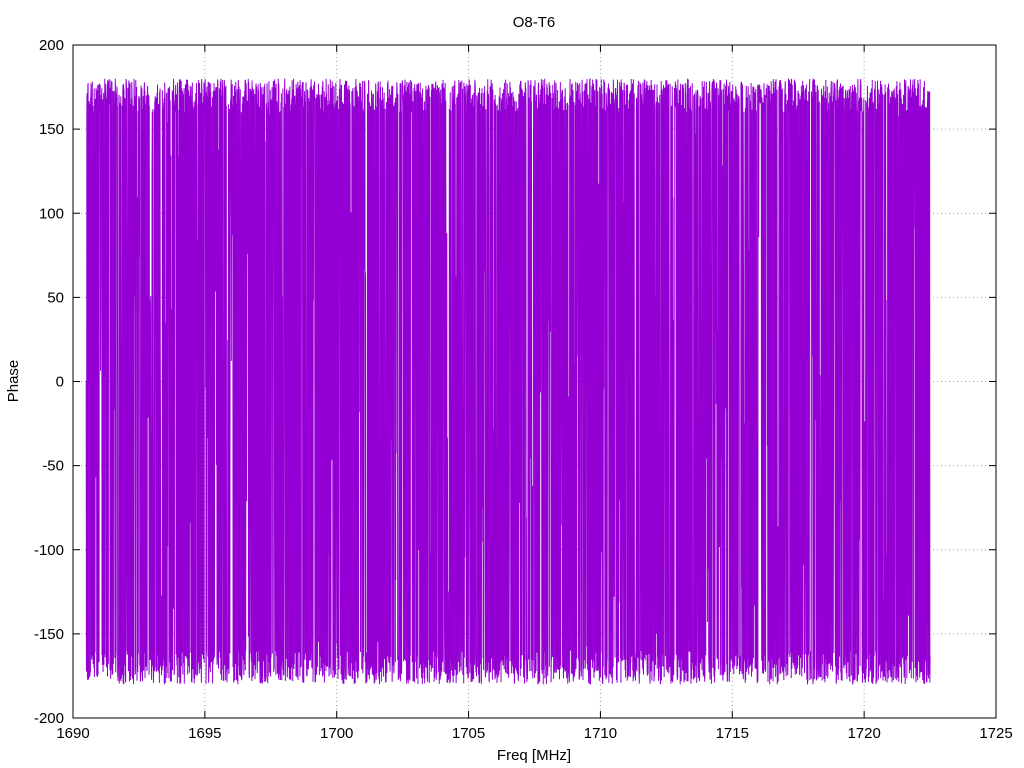 The width and height of the screenshot is (1024, 768). What do you see at coordinates (204, 733) in the screenshot?
I see `x-tick-label: 1695` at bounding box center [204, 733].